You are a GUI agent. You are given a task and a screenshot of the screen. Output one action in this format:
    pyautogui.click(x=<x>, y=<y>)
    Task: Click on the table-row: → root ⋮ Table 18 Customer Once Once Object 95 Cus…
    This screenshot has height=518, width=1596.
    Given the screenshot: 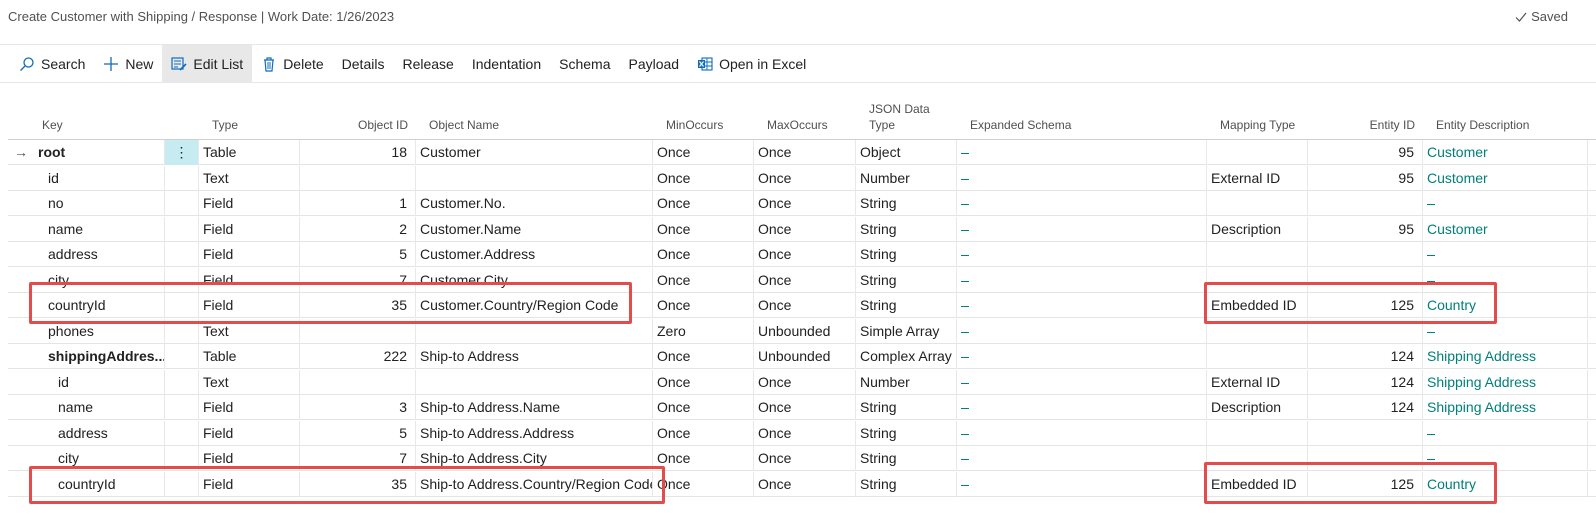 What is the action you would take?
    pyautogui.click(x=802, y=152)
    